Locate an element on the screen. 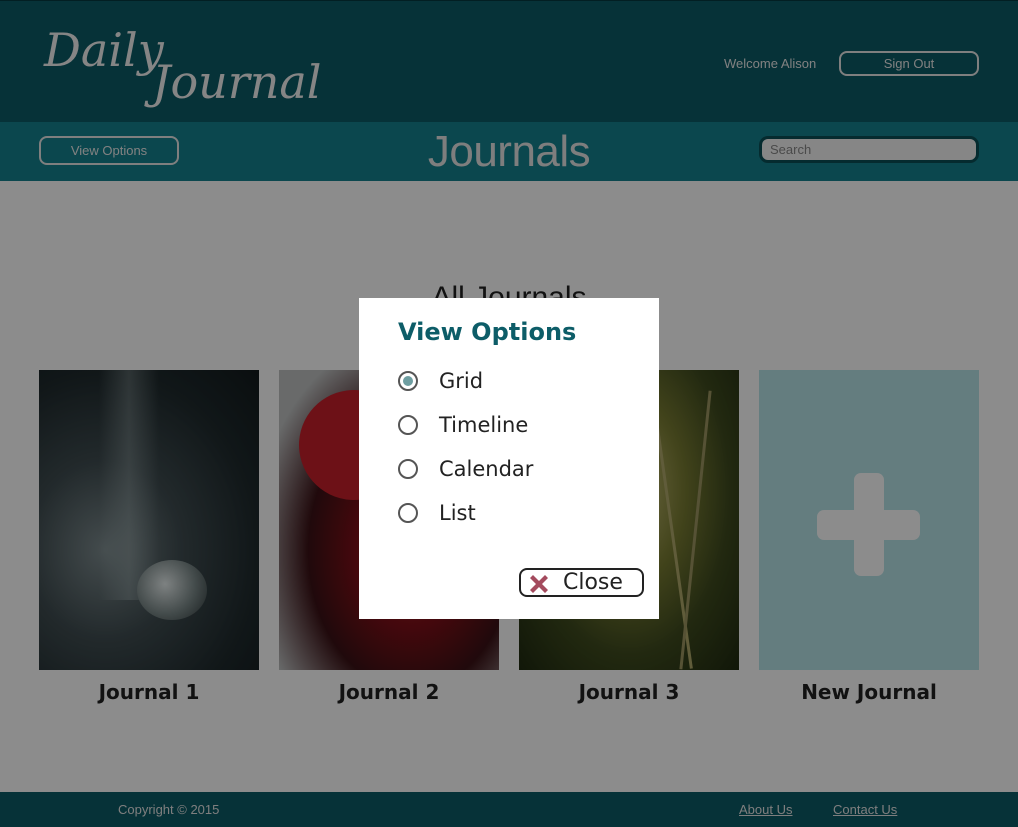 The height and width of the screenshot is (827, 1018). option-grid: Grid is located at coordinates (518, 382).